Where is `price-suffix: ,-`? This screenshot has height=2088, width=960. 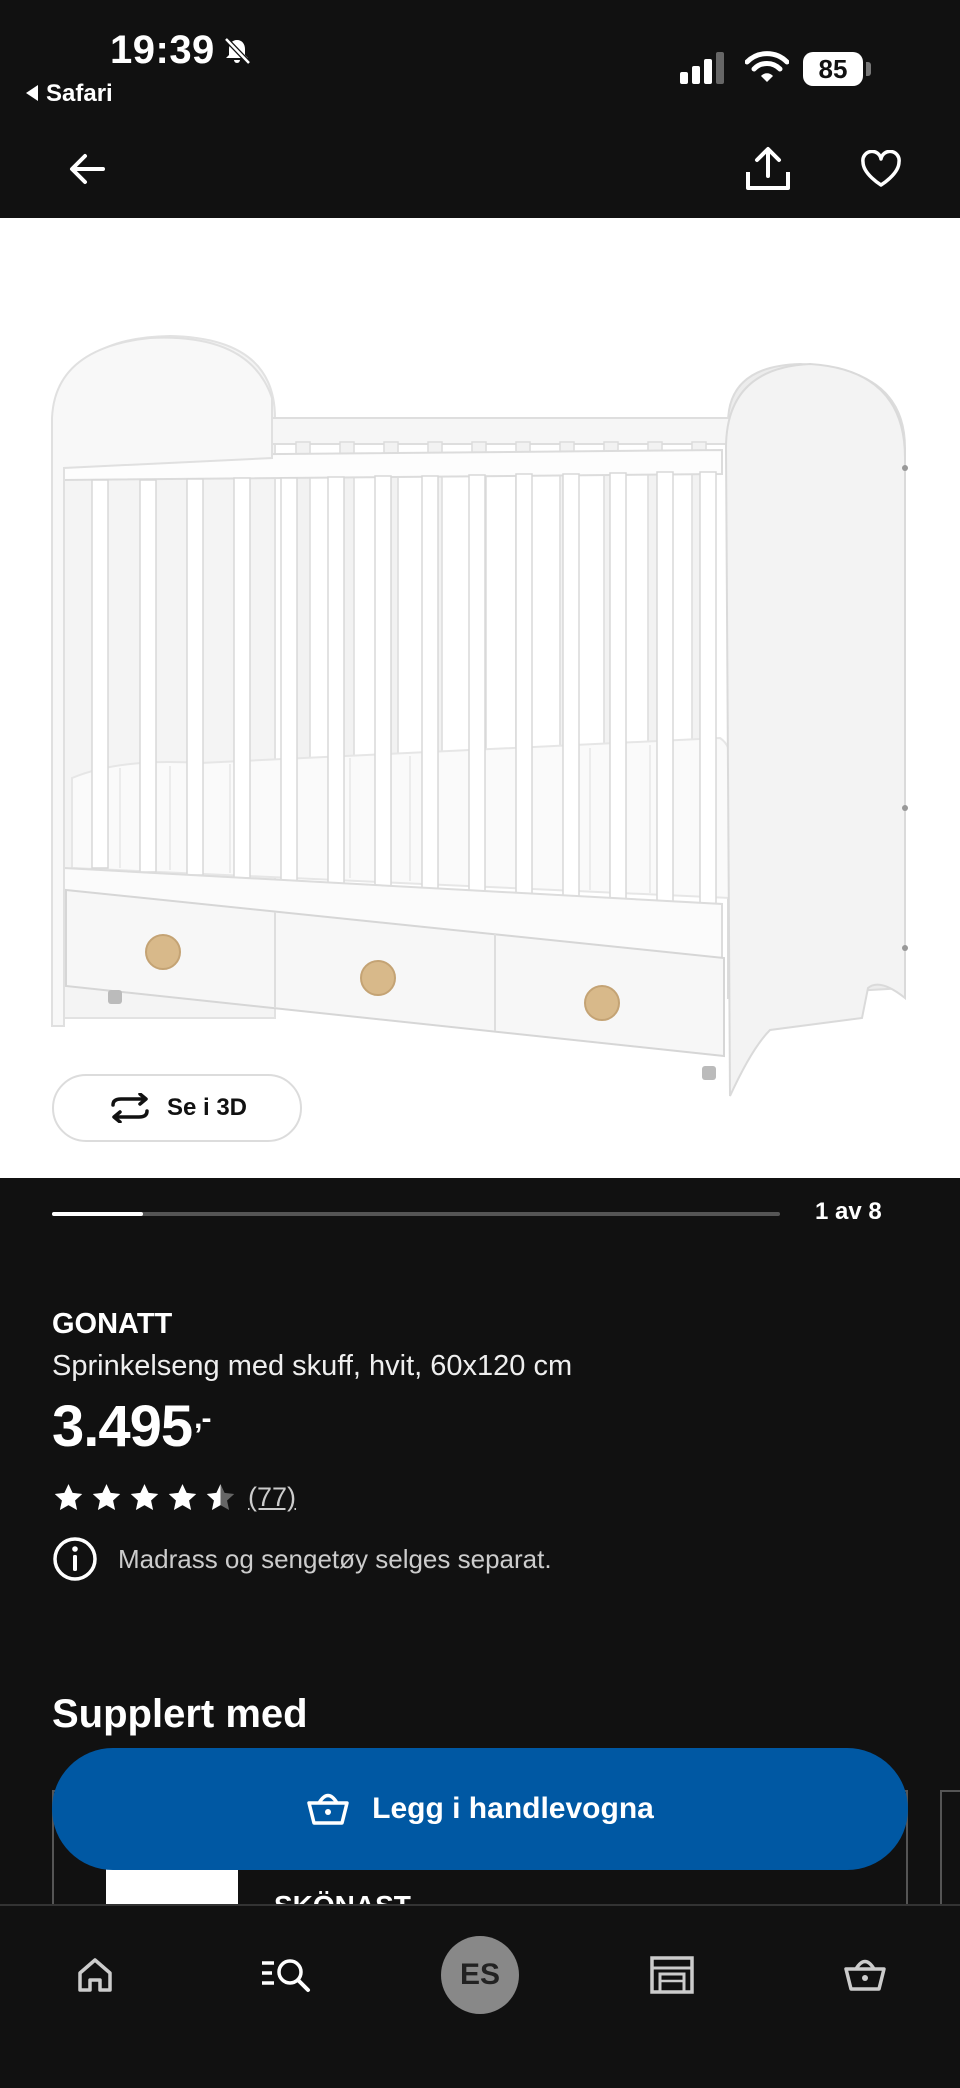 price-suffix: ,- is located at coordinates (202, 1418).